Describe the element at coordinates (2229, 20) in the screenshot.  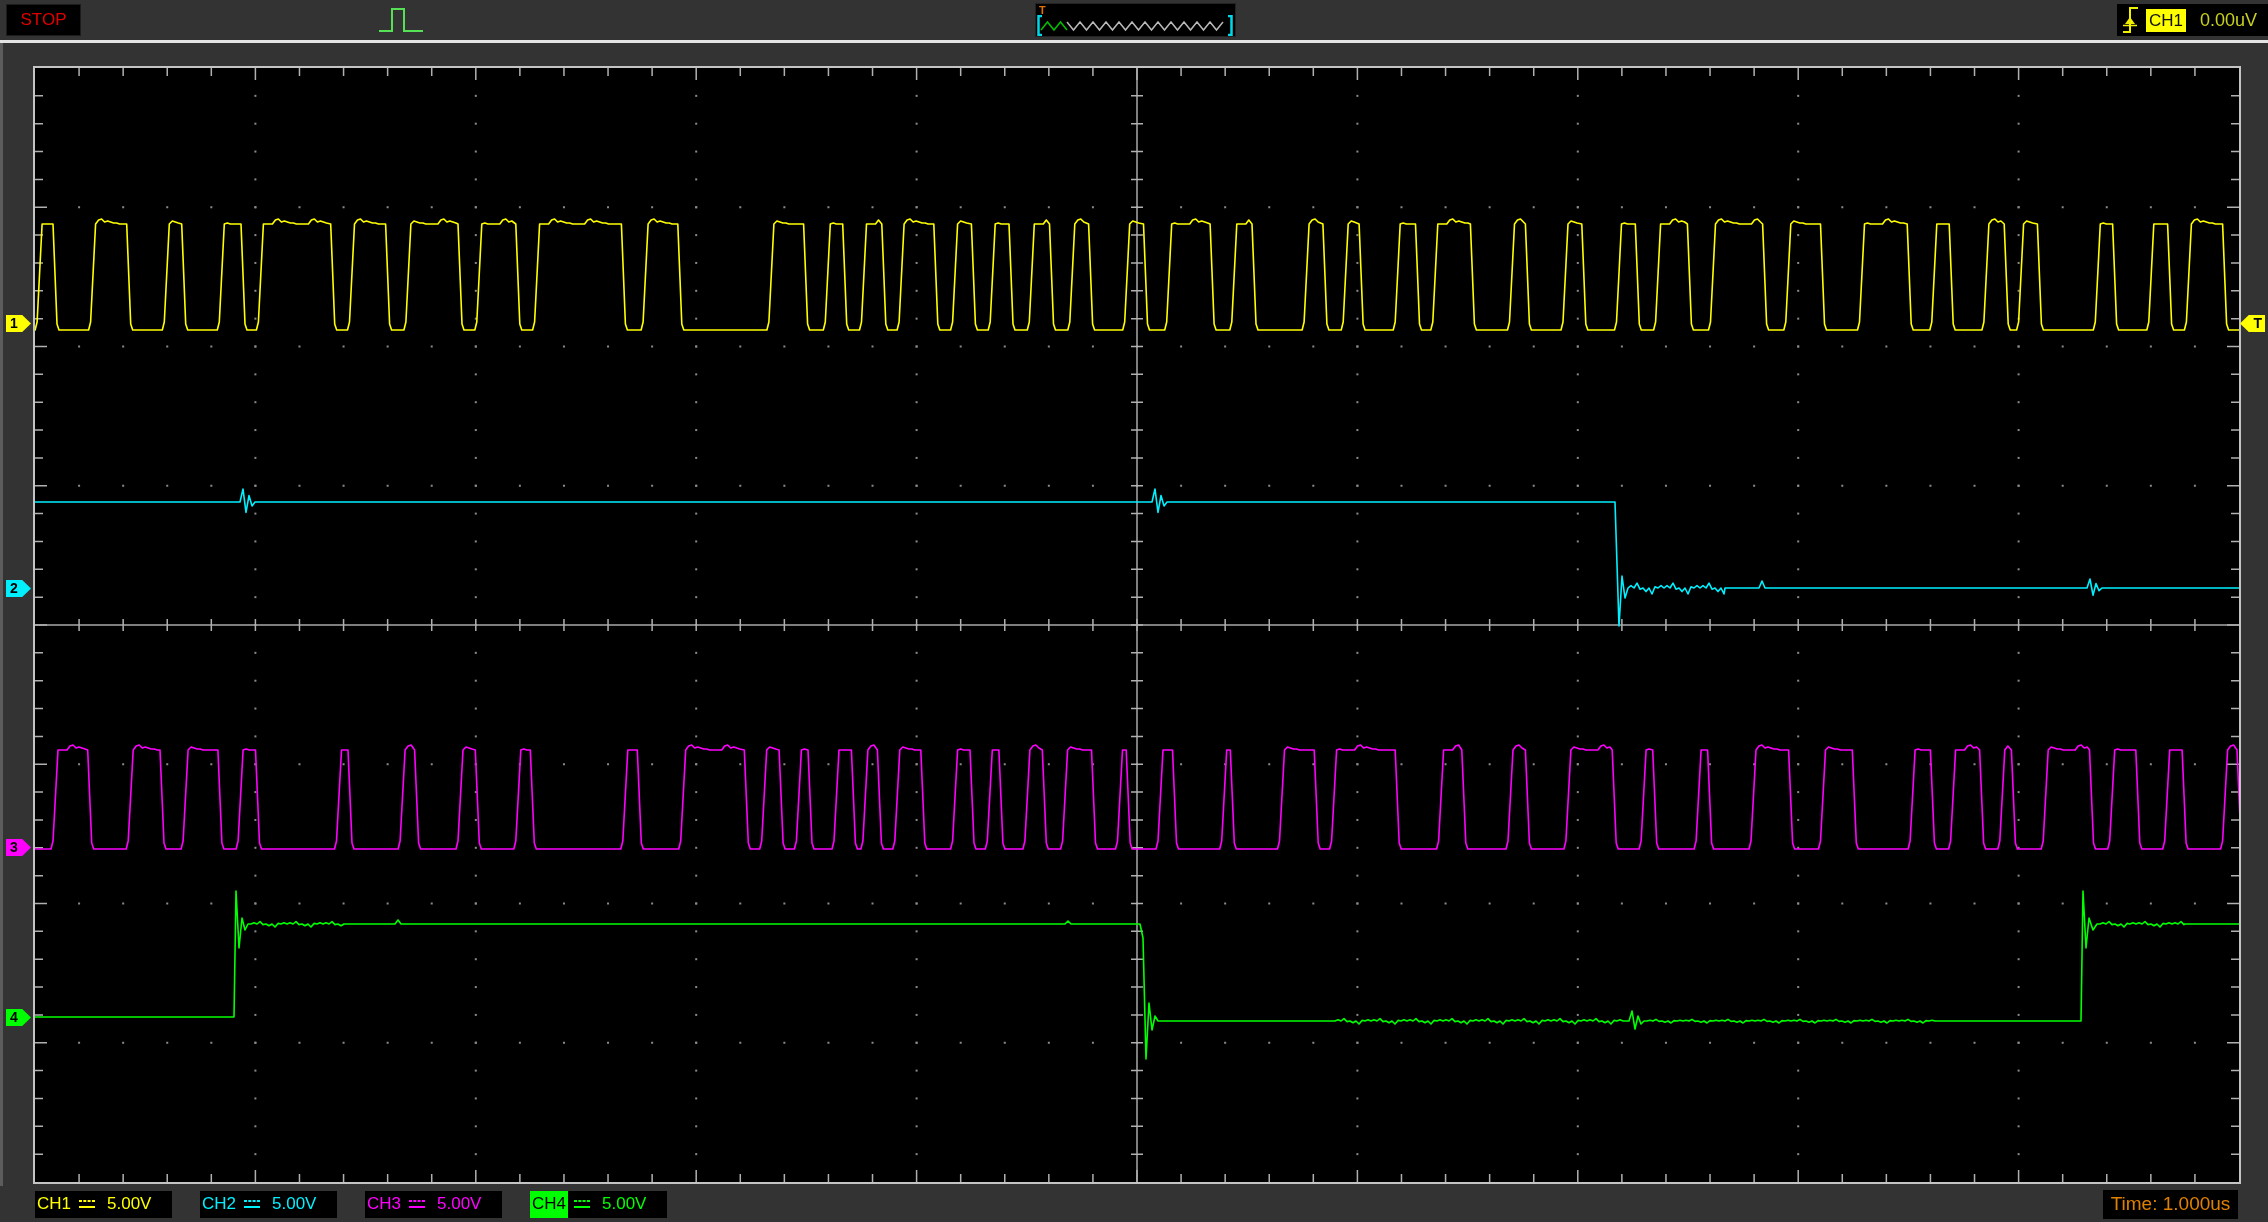
I see `trigger-level: 0.00uV` at that location.